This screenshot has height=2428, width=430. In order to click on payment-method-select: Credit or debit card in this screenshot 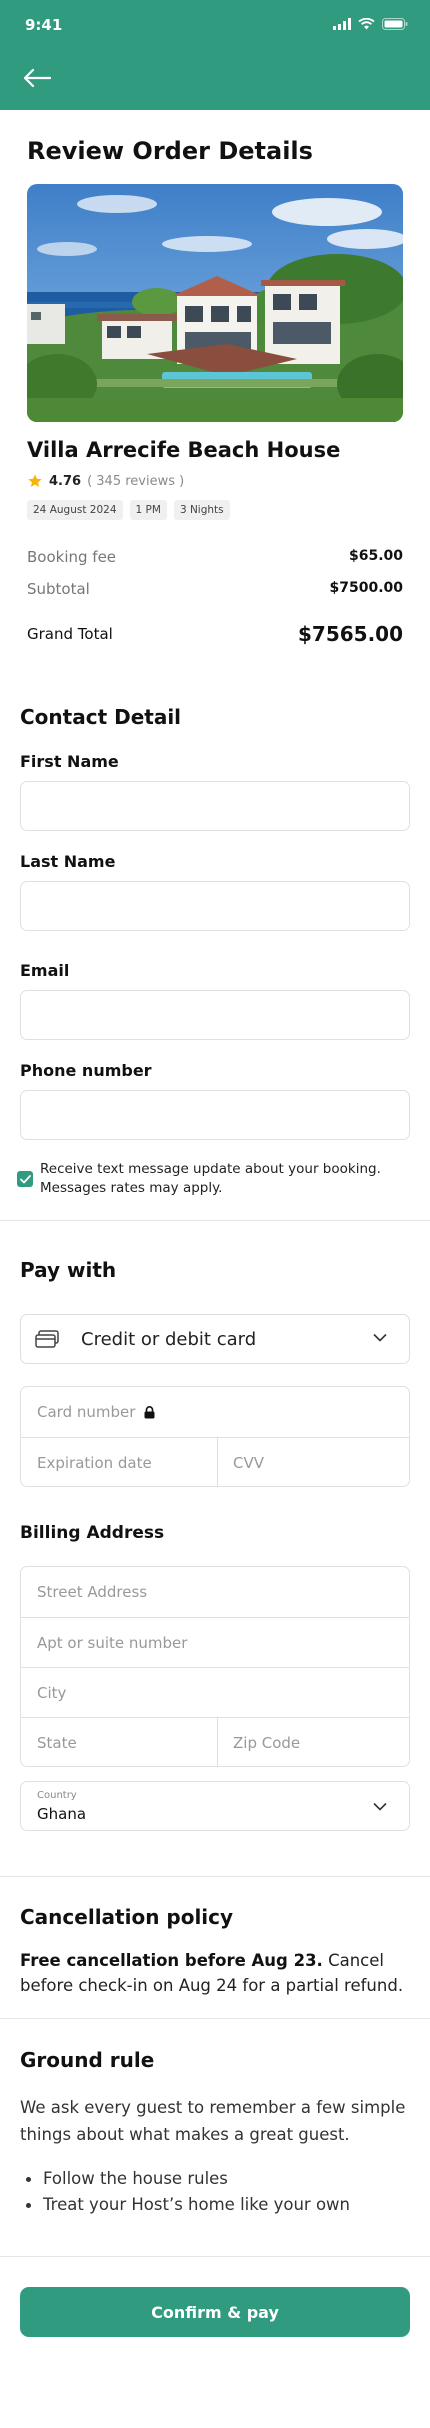, I will do `click(215, 1339)`.